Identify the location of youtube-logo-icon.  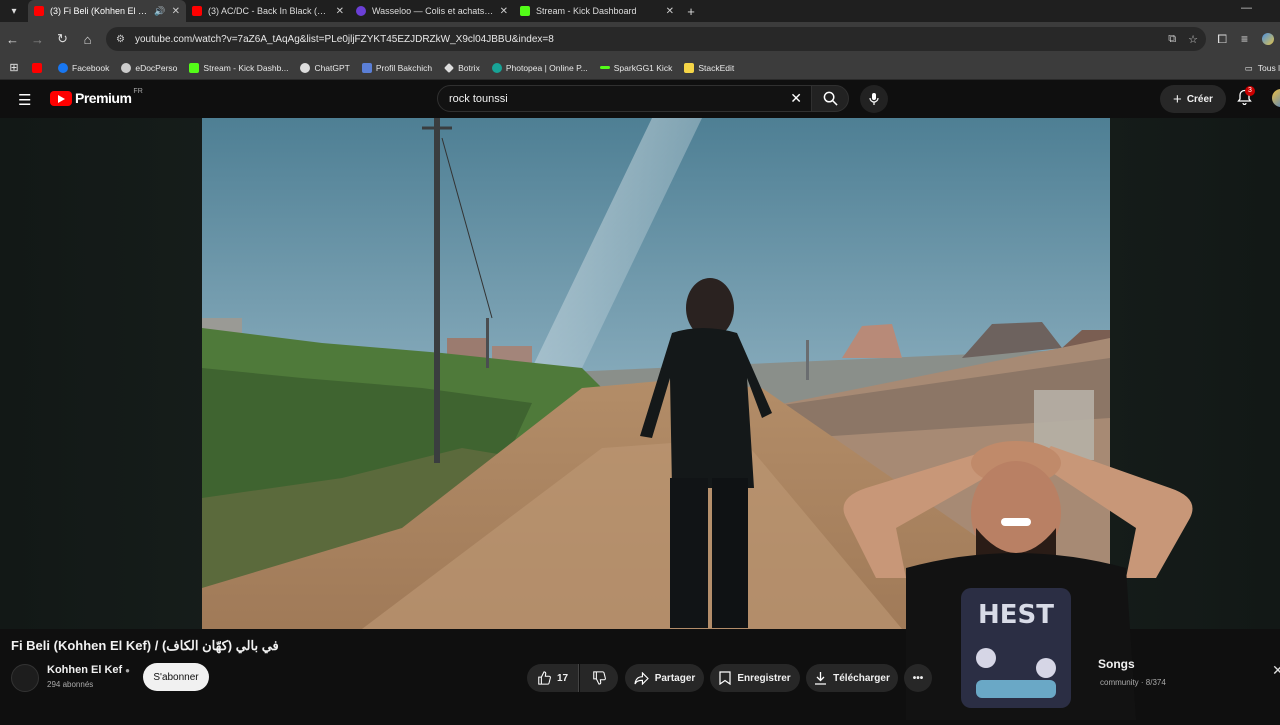
(61, 98).